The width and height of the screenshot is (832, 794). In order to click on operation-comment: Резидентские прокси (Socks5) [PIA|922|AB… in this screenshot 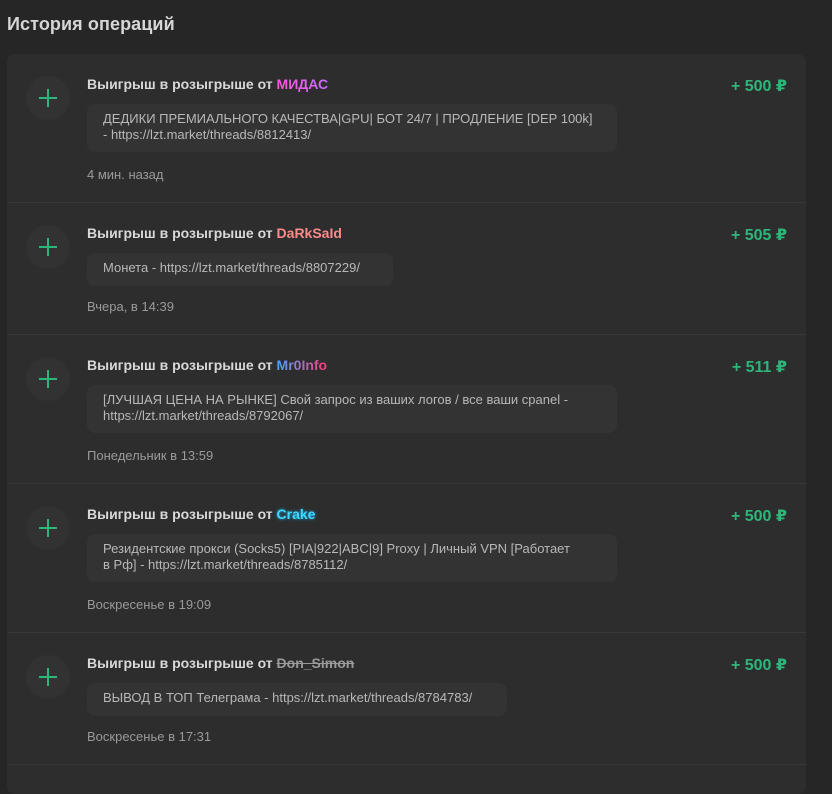, I will do `click(352, 558)`.